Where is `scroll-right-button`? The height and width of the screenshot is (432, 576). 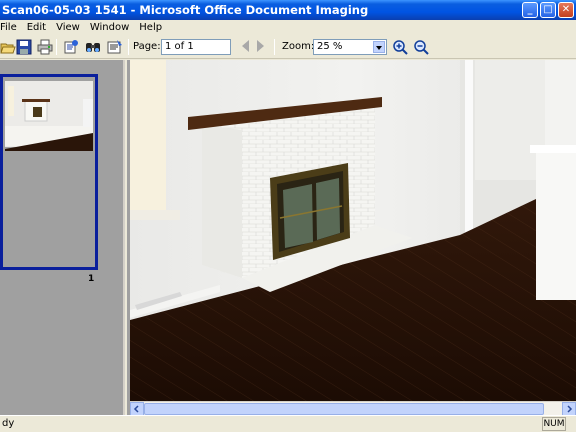
scroll-right-button is located at coordinates (569, 409).